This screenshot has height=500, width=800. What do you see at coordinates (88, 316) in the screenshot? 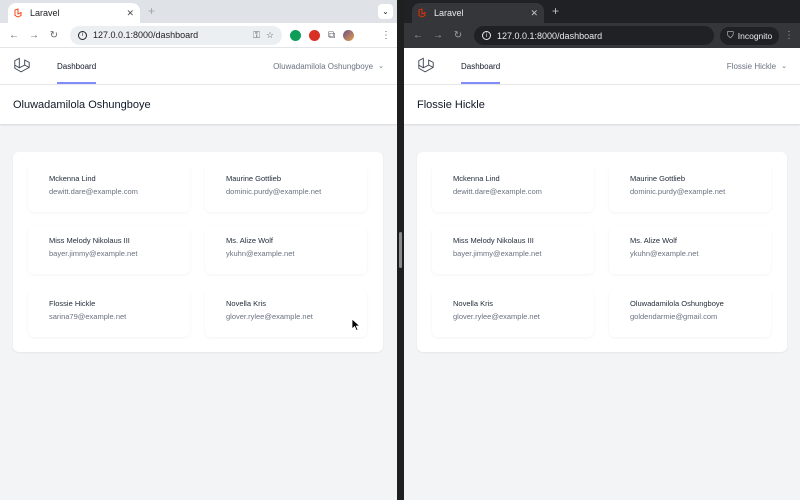
I see `user-card-email: sarina79@example.net` at bounding box center [88, 316].